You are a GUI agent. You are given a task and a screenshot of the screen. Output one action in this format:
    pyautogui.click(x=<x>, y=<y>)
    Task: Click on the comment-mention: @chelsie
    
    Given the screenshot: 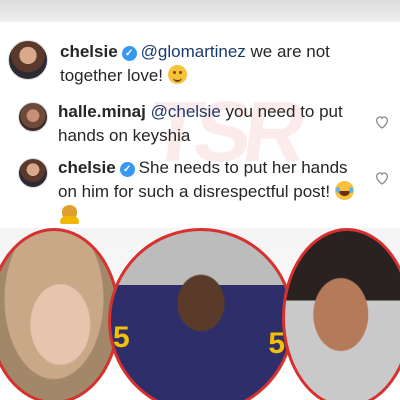 What is the action you would take?
    pyautogui.click(x=186, y=111)
    